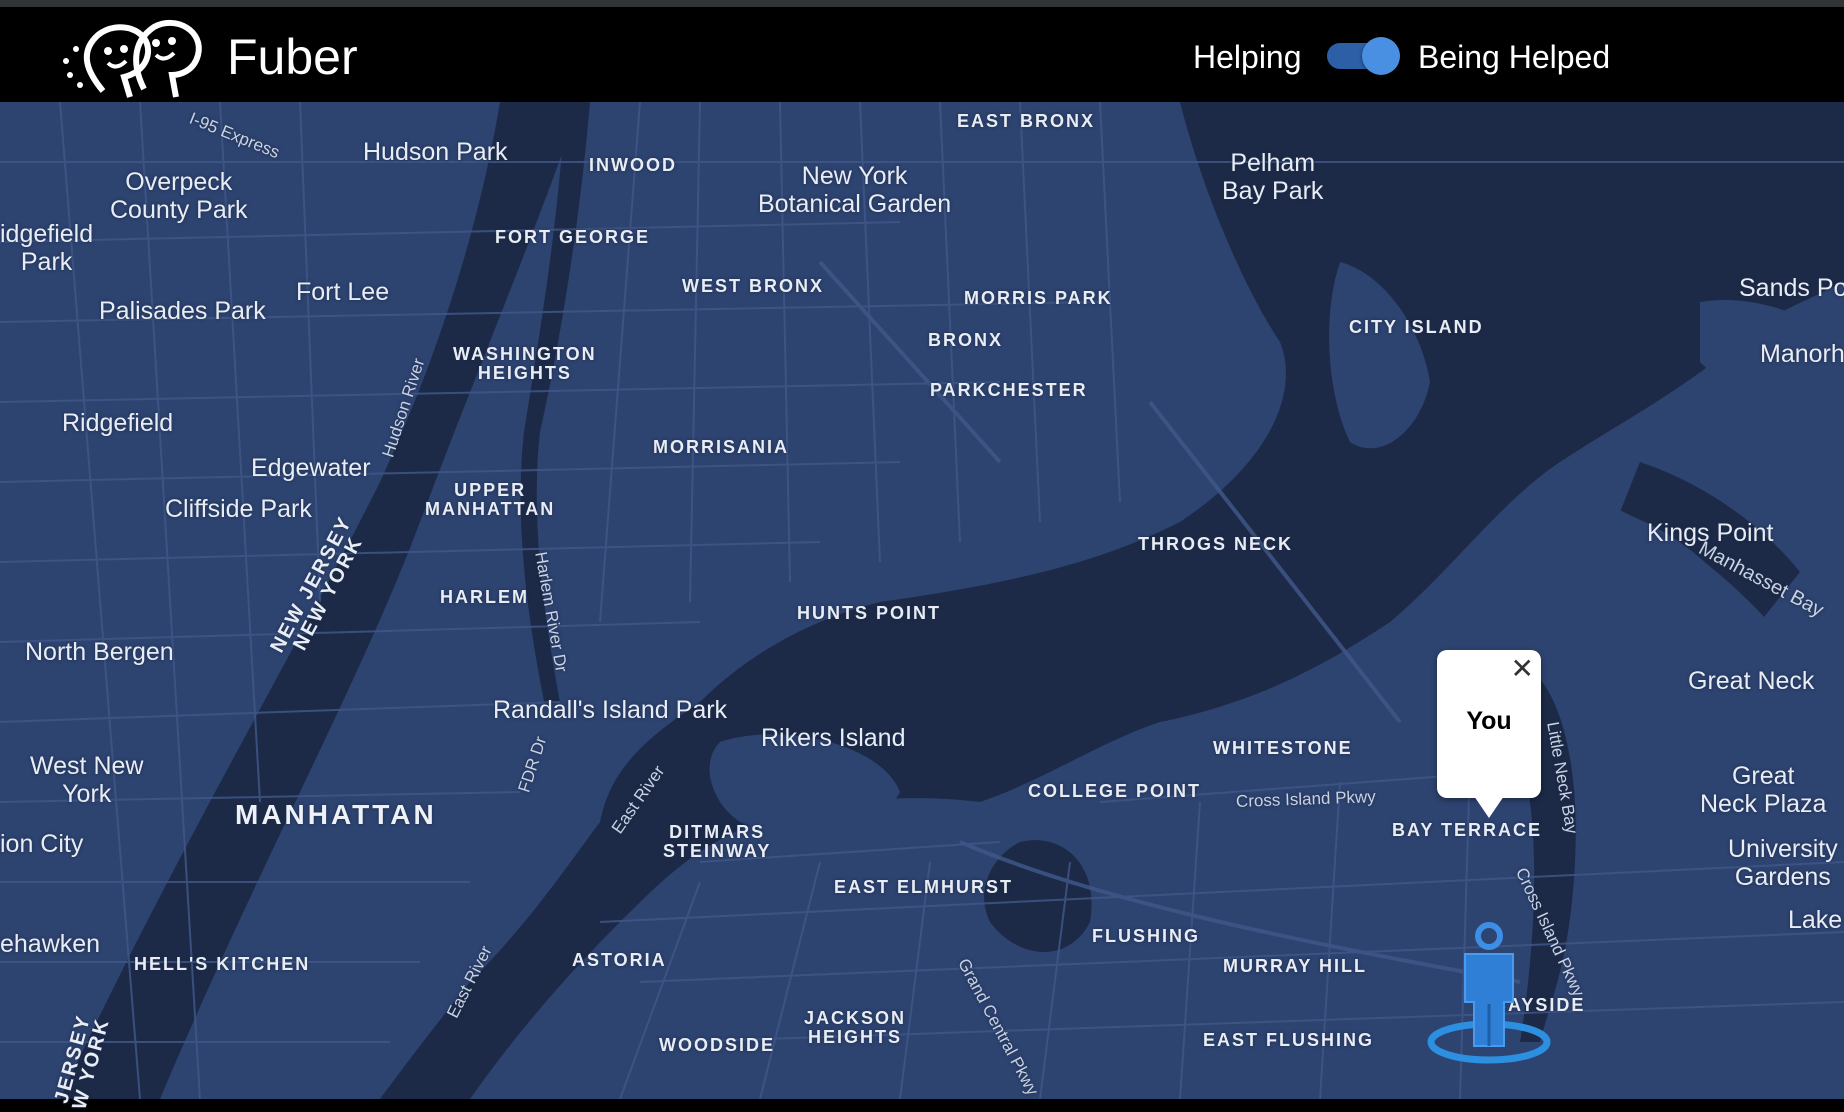  Describe the element at coordinates (717, 1045) in the screenshot. I see `nbhd-woodside: WOODSIDE` at that location.